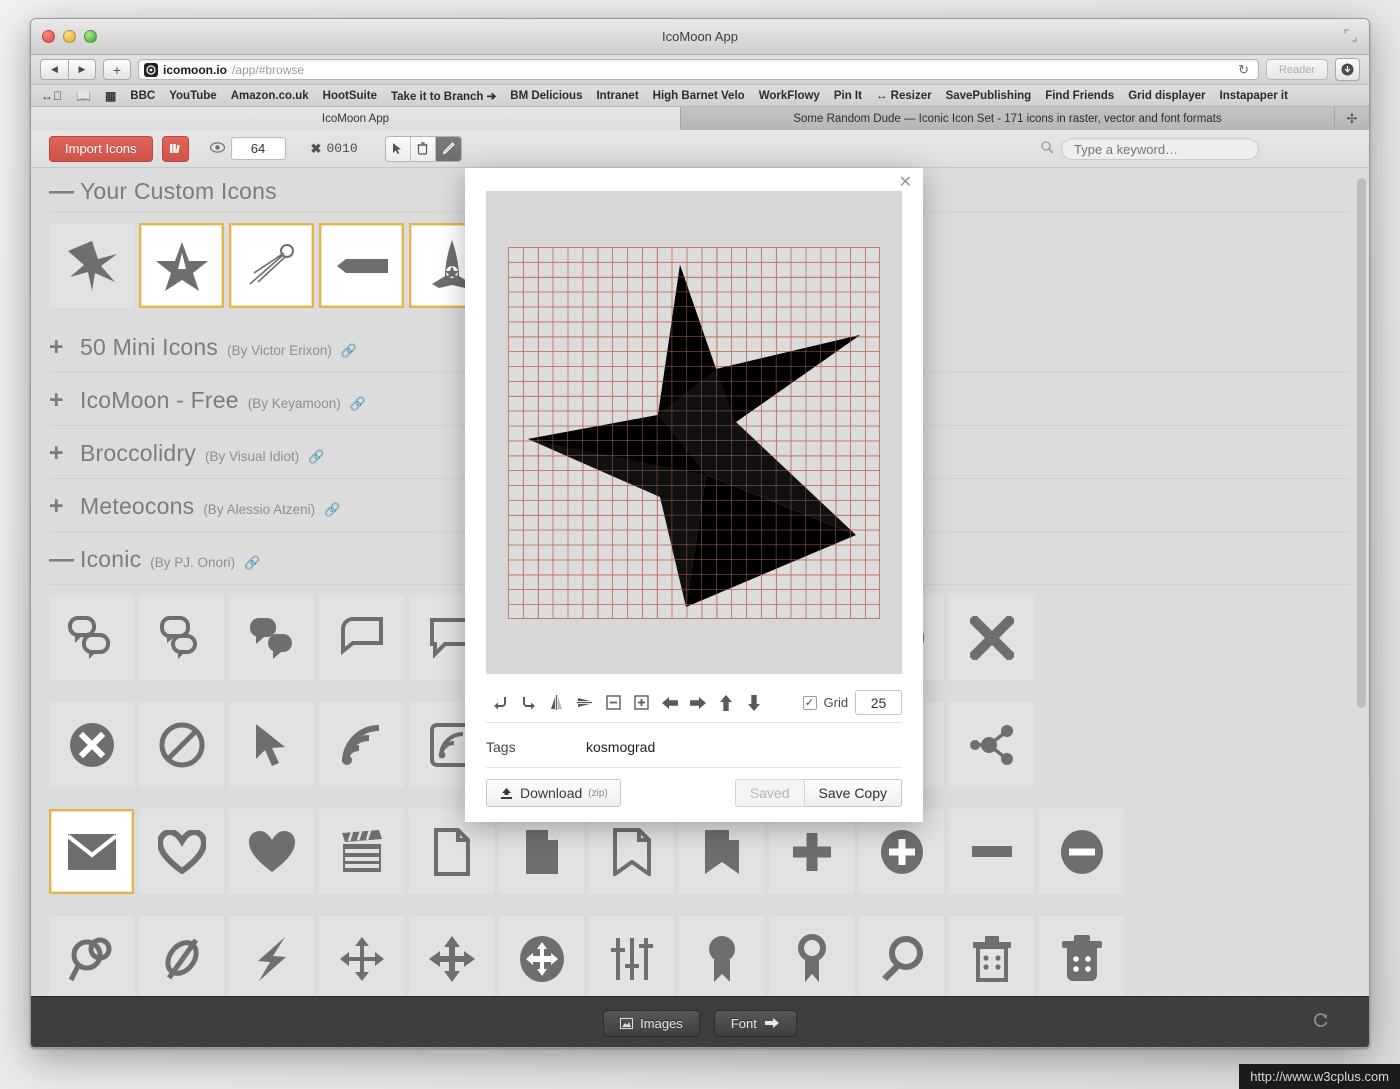  What do you see at coordinates (879, 702) in the screenshot?
I see `grid-size-input: 25` at bounding box center [879, 702].